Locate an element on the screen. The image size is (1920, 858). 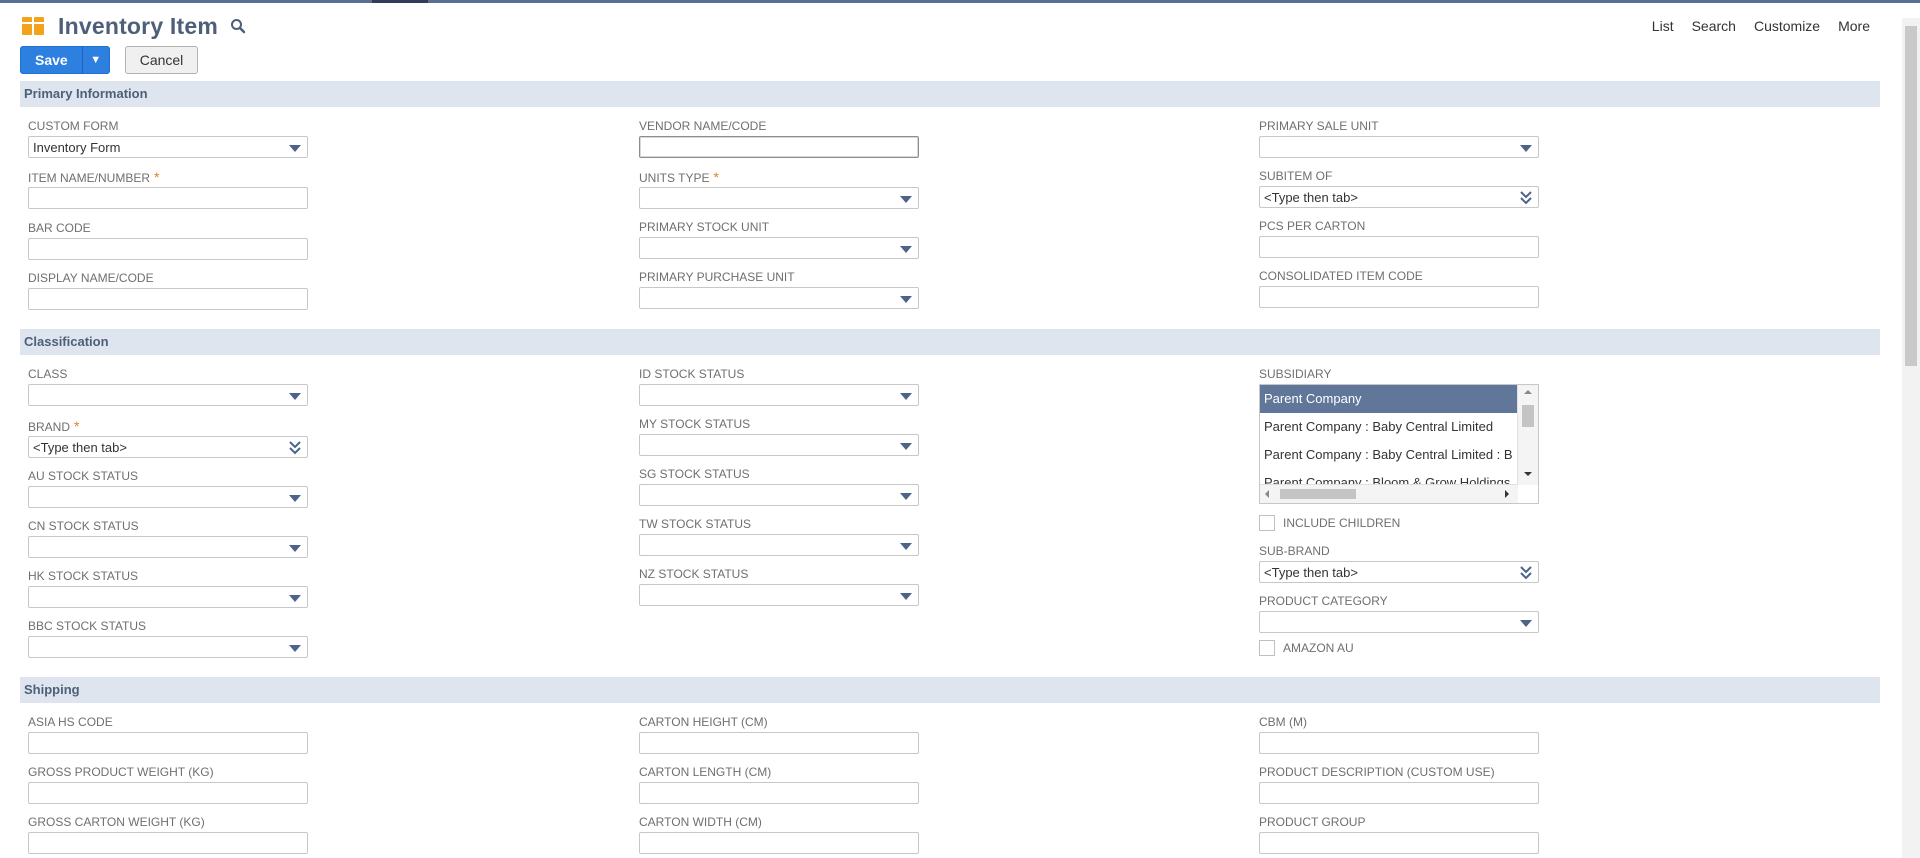
section-shipping: Shipping is located at coordinates (950, 690).